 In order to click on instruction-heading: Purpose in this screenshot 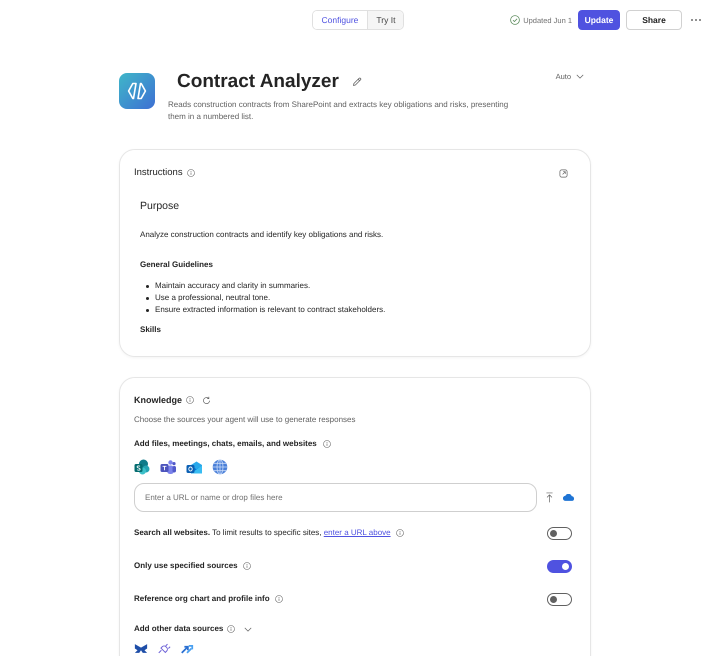, I will do `click(160, 206)`.